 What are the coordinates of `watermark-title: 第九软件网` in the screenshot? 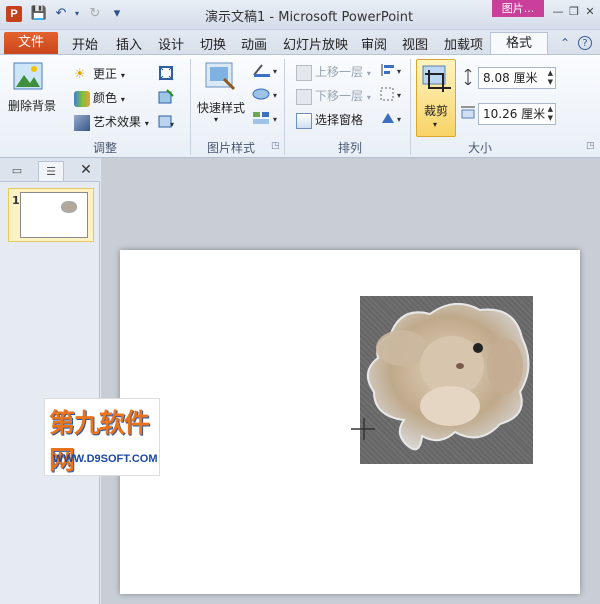 It's located at (99, 441).